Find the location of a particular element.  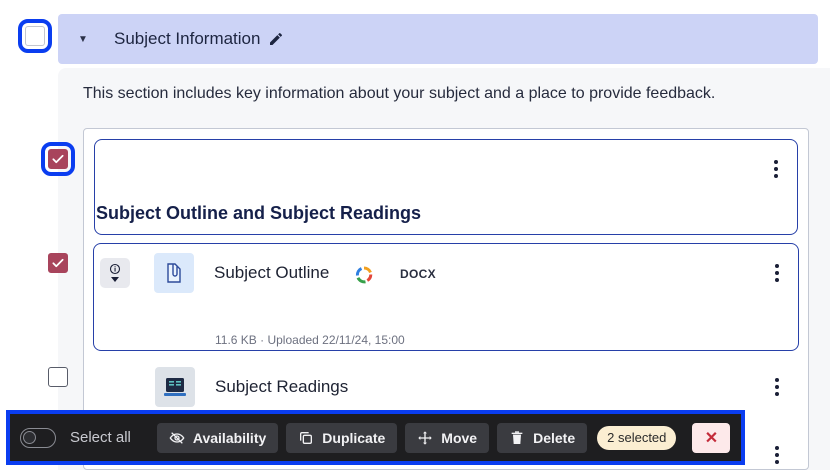

duplicate-label: Duplicate is located at coordinates (354, 437).